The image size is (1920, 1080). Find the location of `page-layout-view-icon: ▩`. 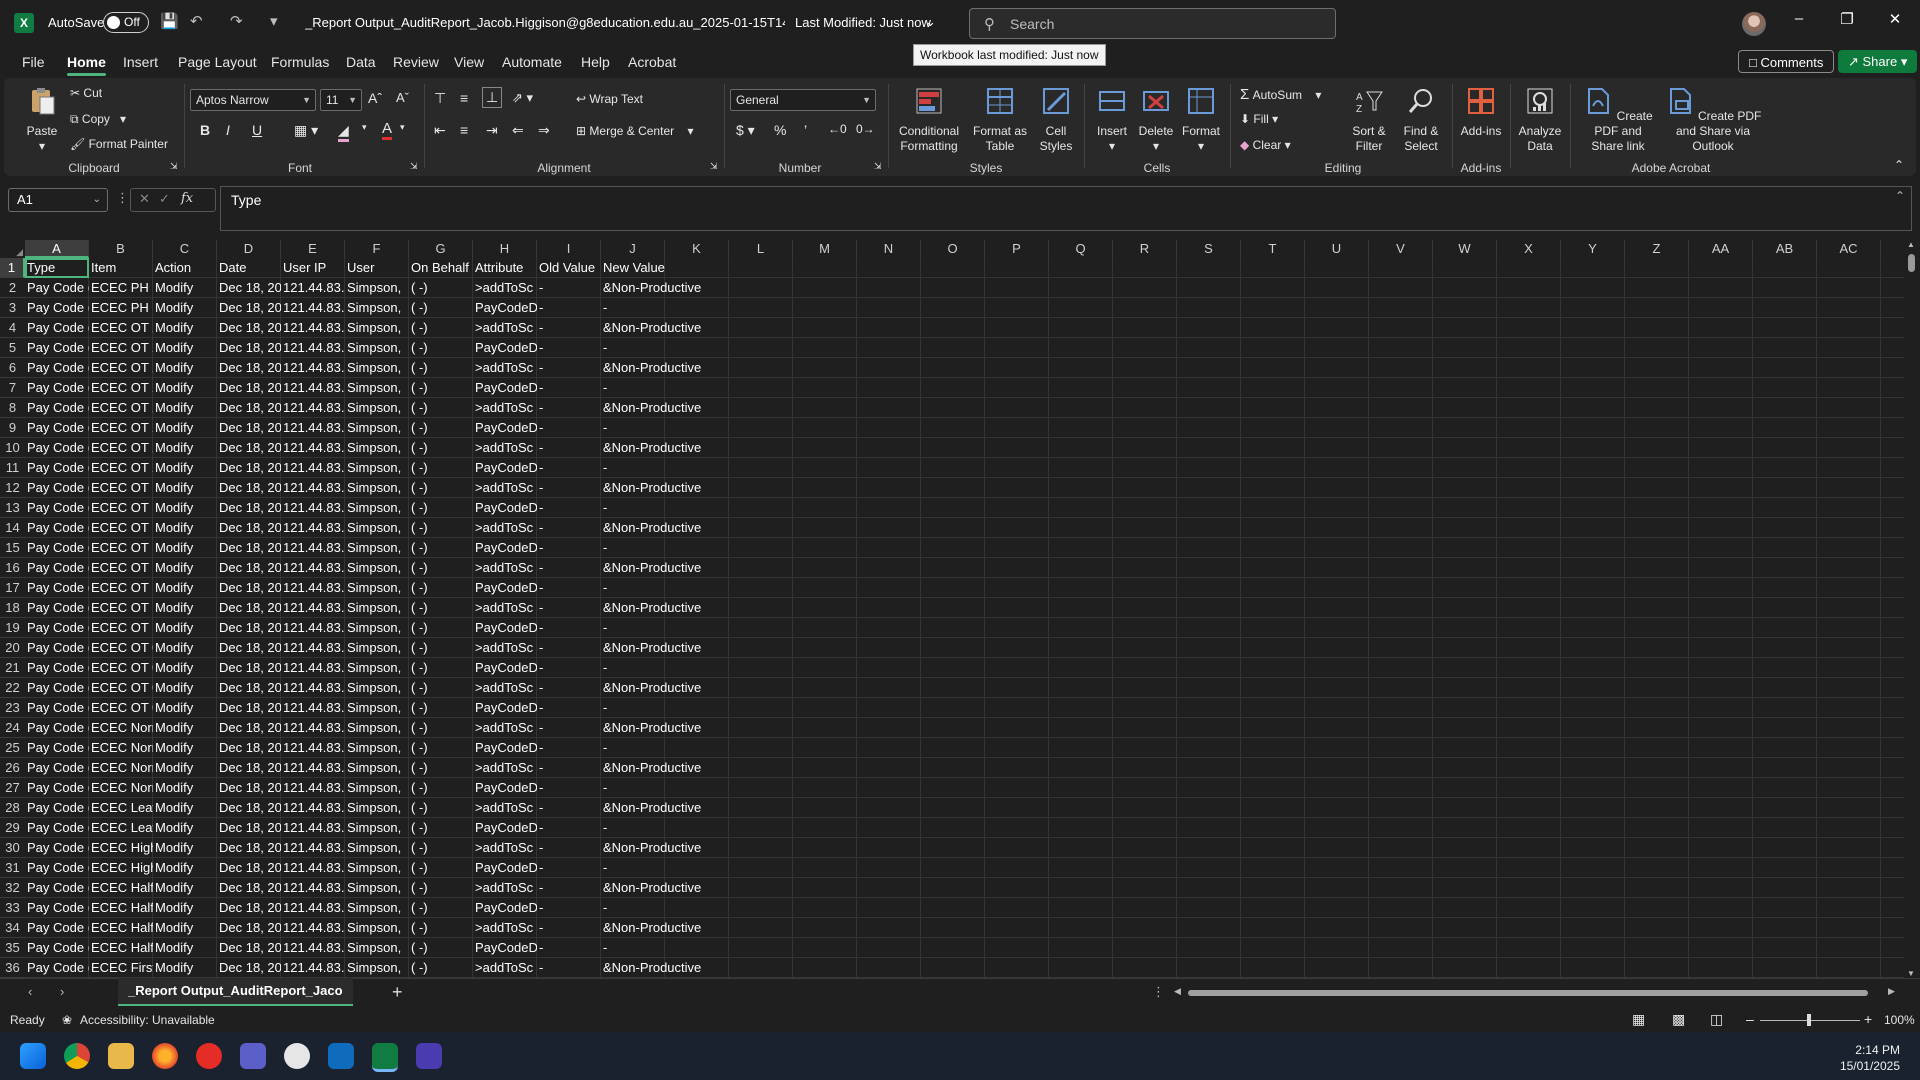

page-layout-view-icon: ▩ is located at coordinates (1678, 1019).